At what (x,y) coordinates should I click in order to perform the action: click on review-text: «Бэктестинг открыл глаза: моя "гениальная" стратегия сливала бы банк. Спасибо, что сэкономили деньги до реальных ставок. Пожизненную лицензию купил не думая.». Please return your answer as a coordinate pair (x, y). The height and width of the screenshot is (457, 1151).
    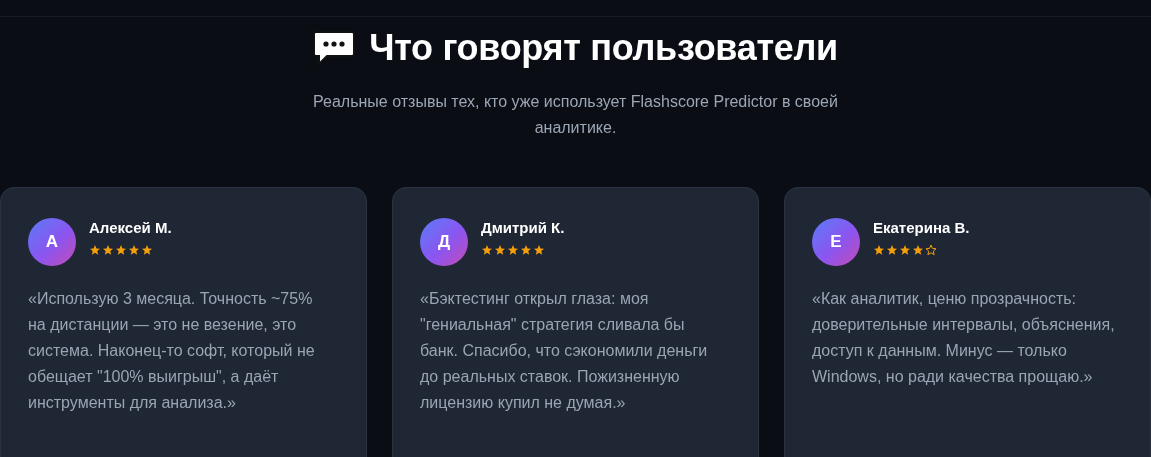
    Looking at the image, I should click on (564, 351).